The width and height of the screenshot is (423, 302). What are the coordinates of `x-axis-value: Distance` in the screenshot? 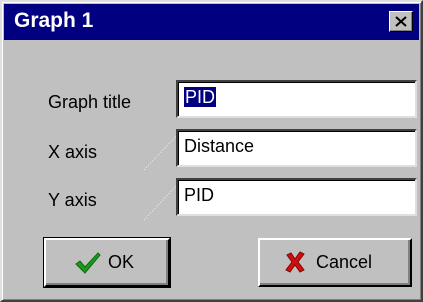 It's located at (219, 146).